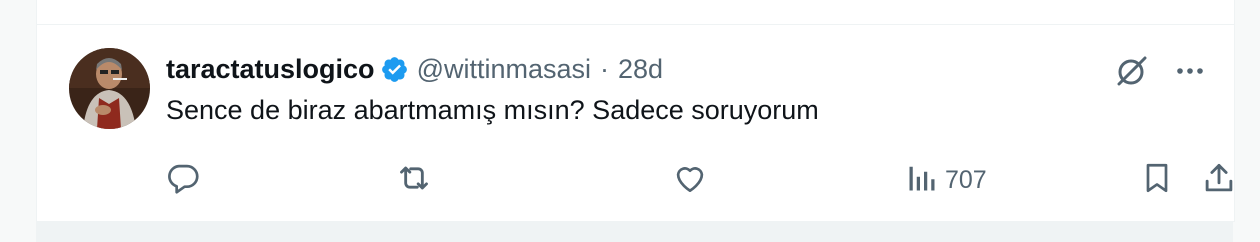 The width and height of the screenshot is (1260, 242). I want to click on like-button, so click(690, 180).